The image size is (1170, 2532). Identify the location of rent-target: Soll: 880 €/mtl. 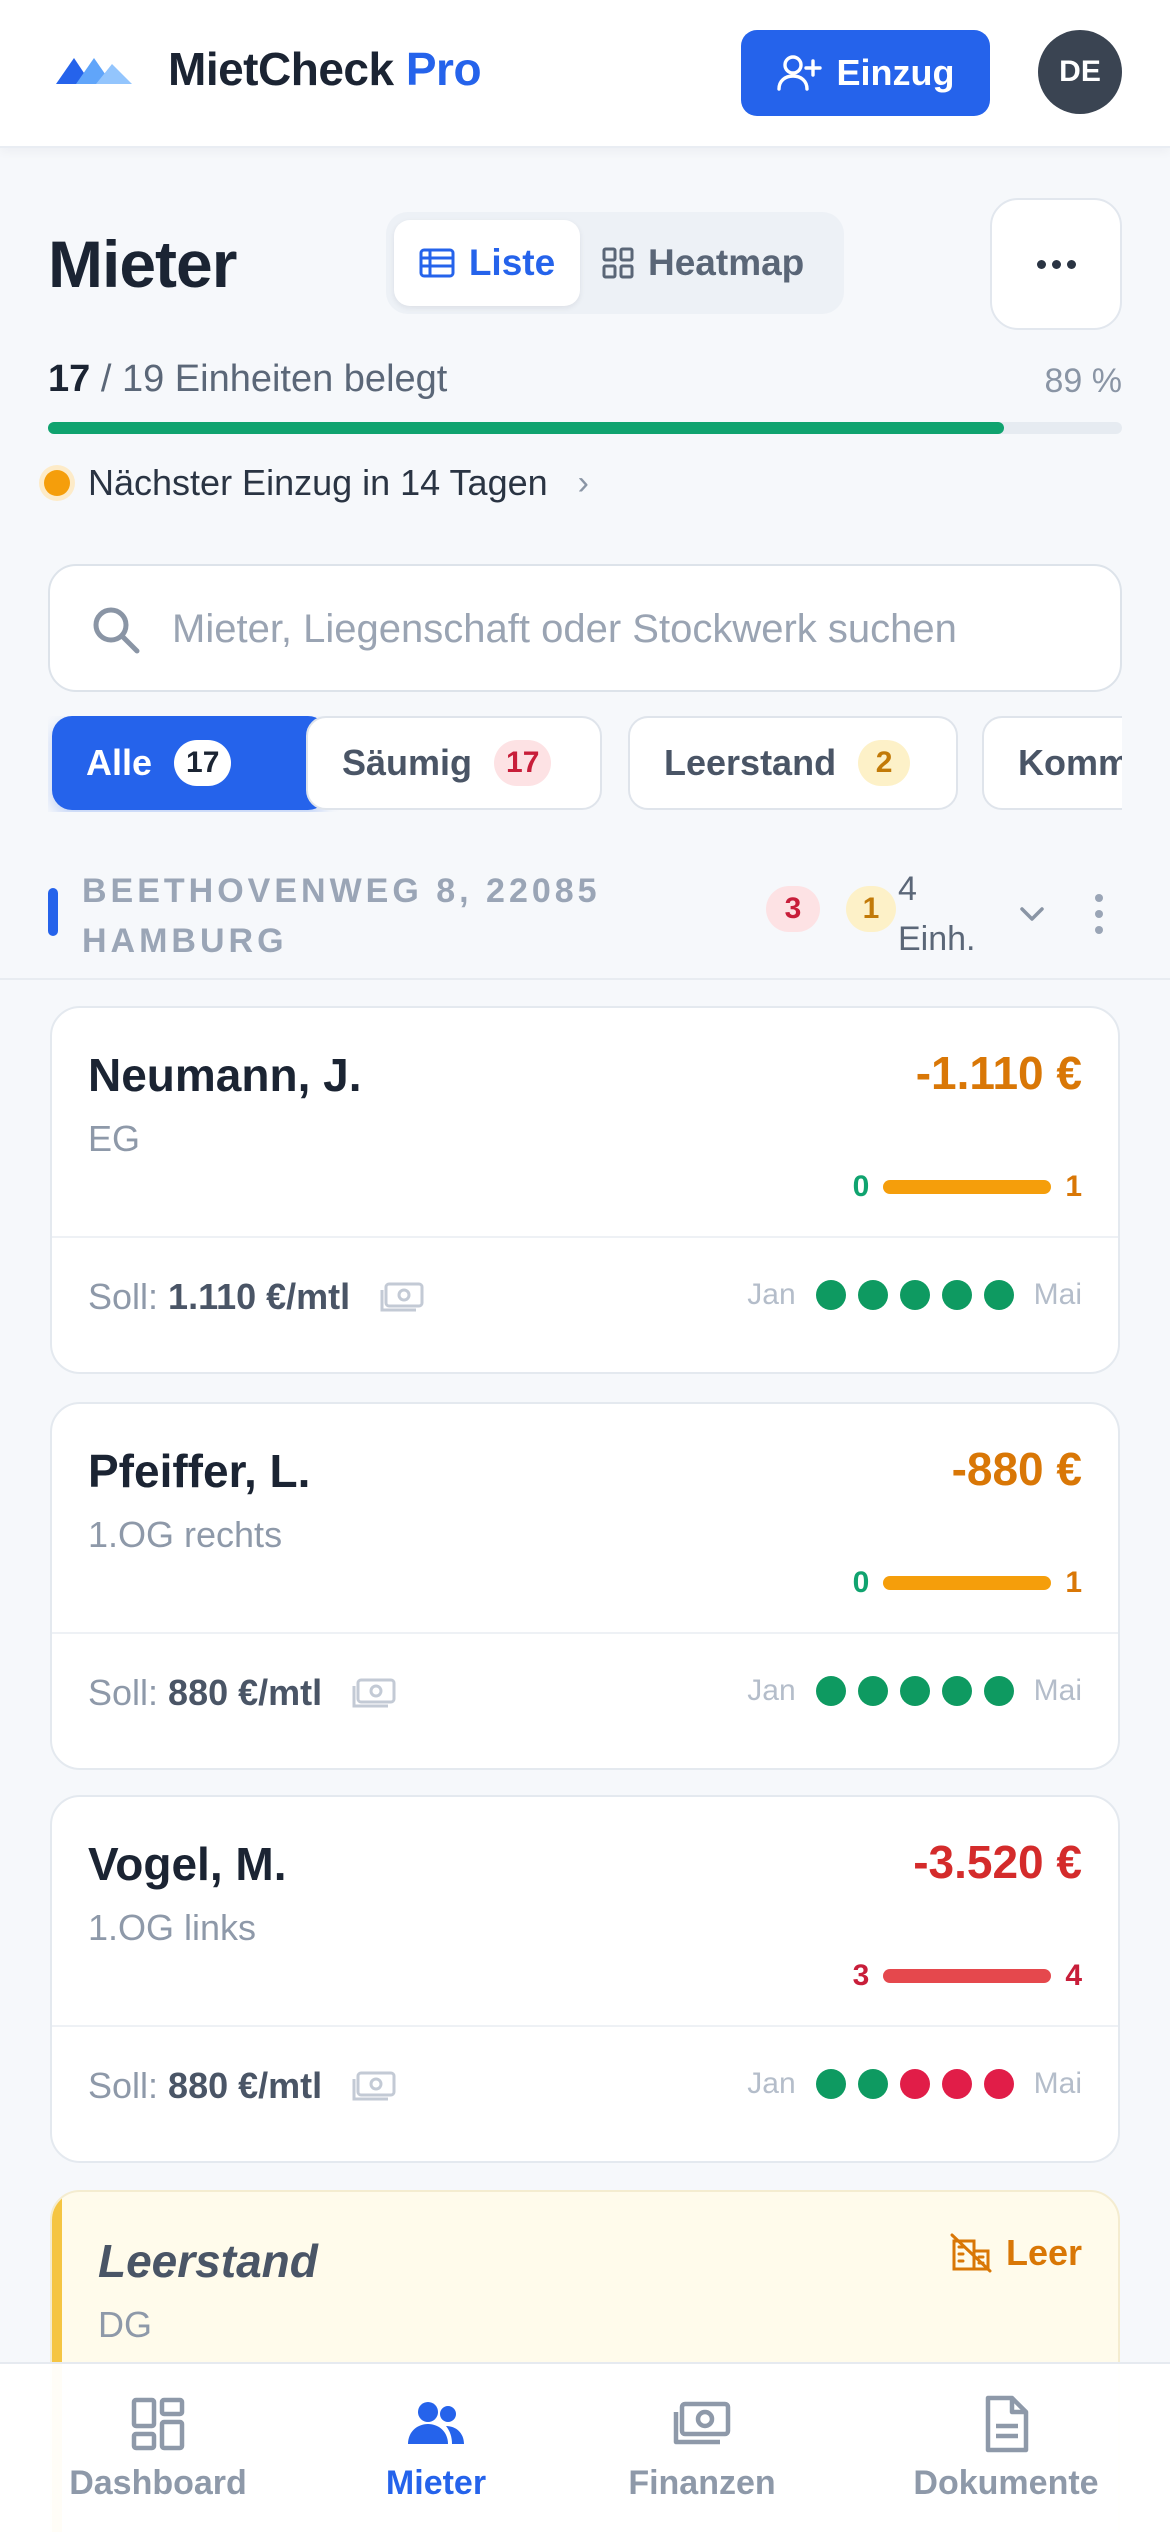
(242, 2086).